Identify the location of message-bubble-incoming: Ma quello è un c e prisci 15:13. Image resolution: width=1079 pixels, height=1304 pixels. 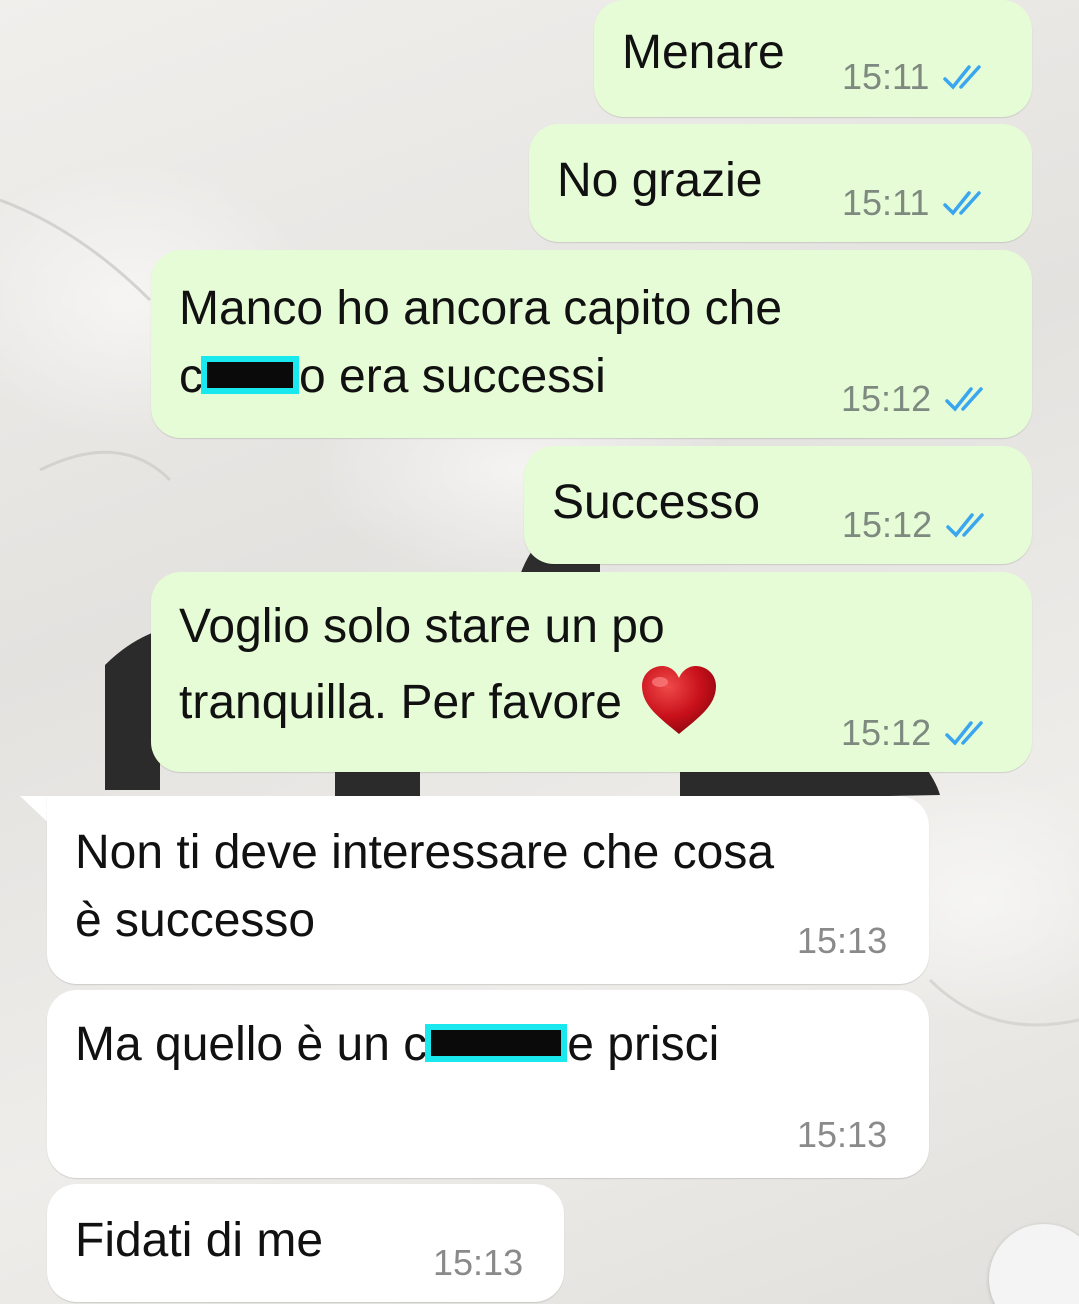
(488, 1084).